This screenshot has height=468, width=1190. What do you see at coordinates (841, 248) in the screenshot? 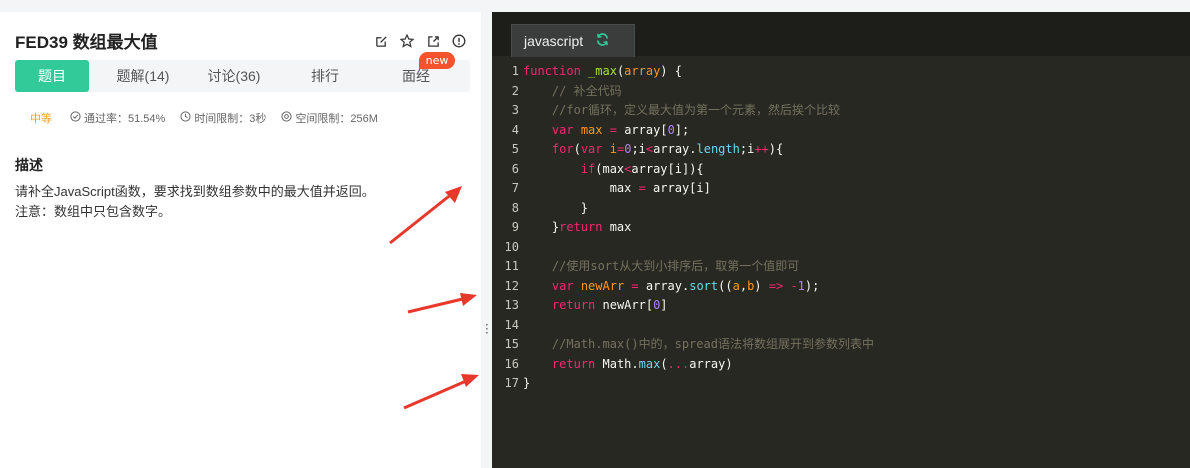
I see `code-line: 10` at bounding box center [841, 248].